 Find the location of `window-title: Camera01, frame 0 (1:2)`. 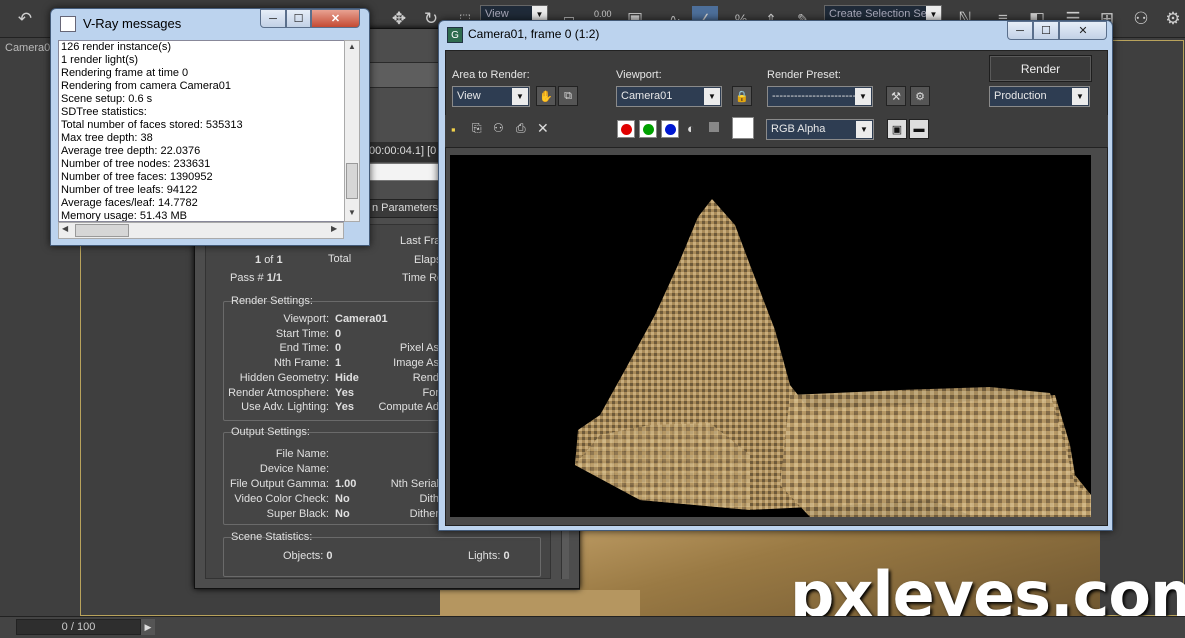

window-title: Camera01, frame 0 (1:2) is located at coordinates (534, 34).